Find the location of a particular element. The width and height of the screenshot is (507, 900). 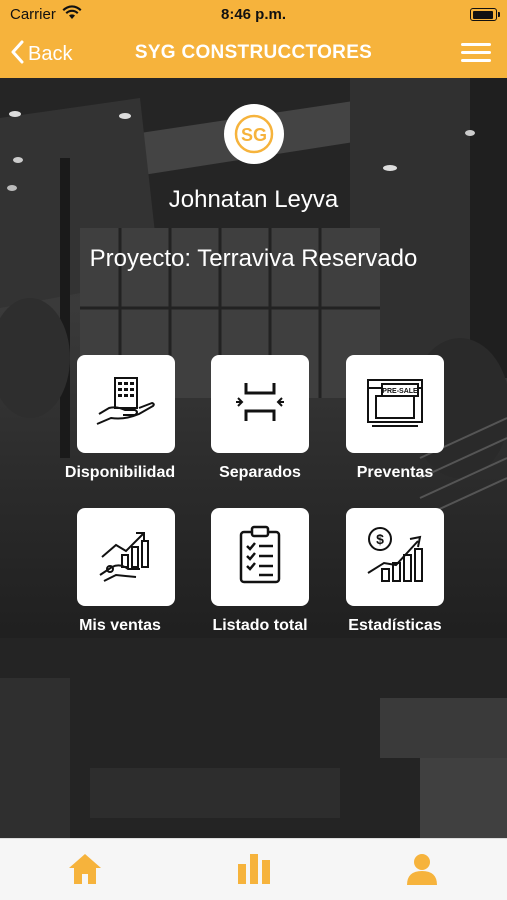

page-title: SYG CONSTRUCCTORES is located at coordinates (253, 52).